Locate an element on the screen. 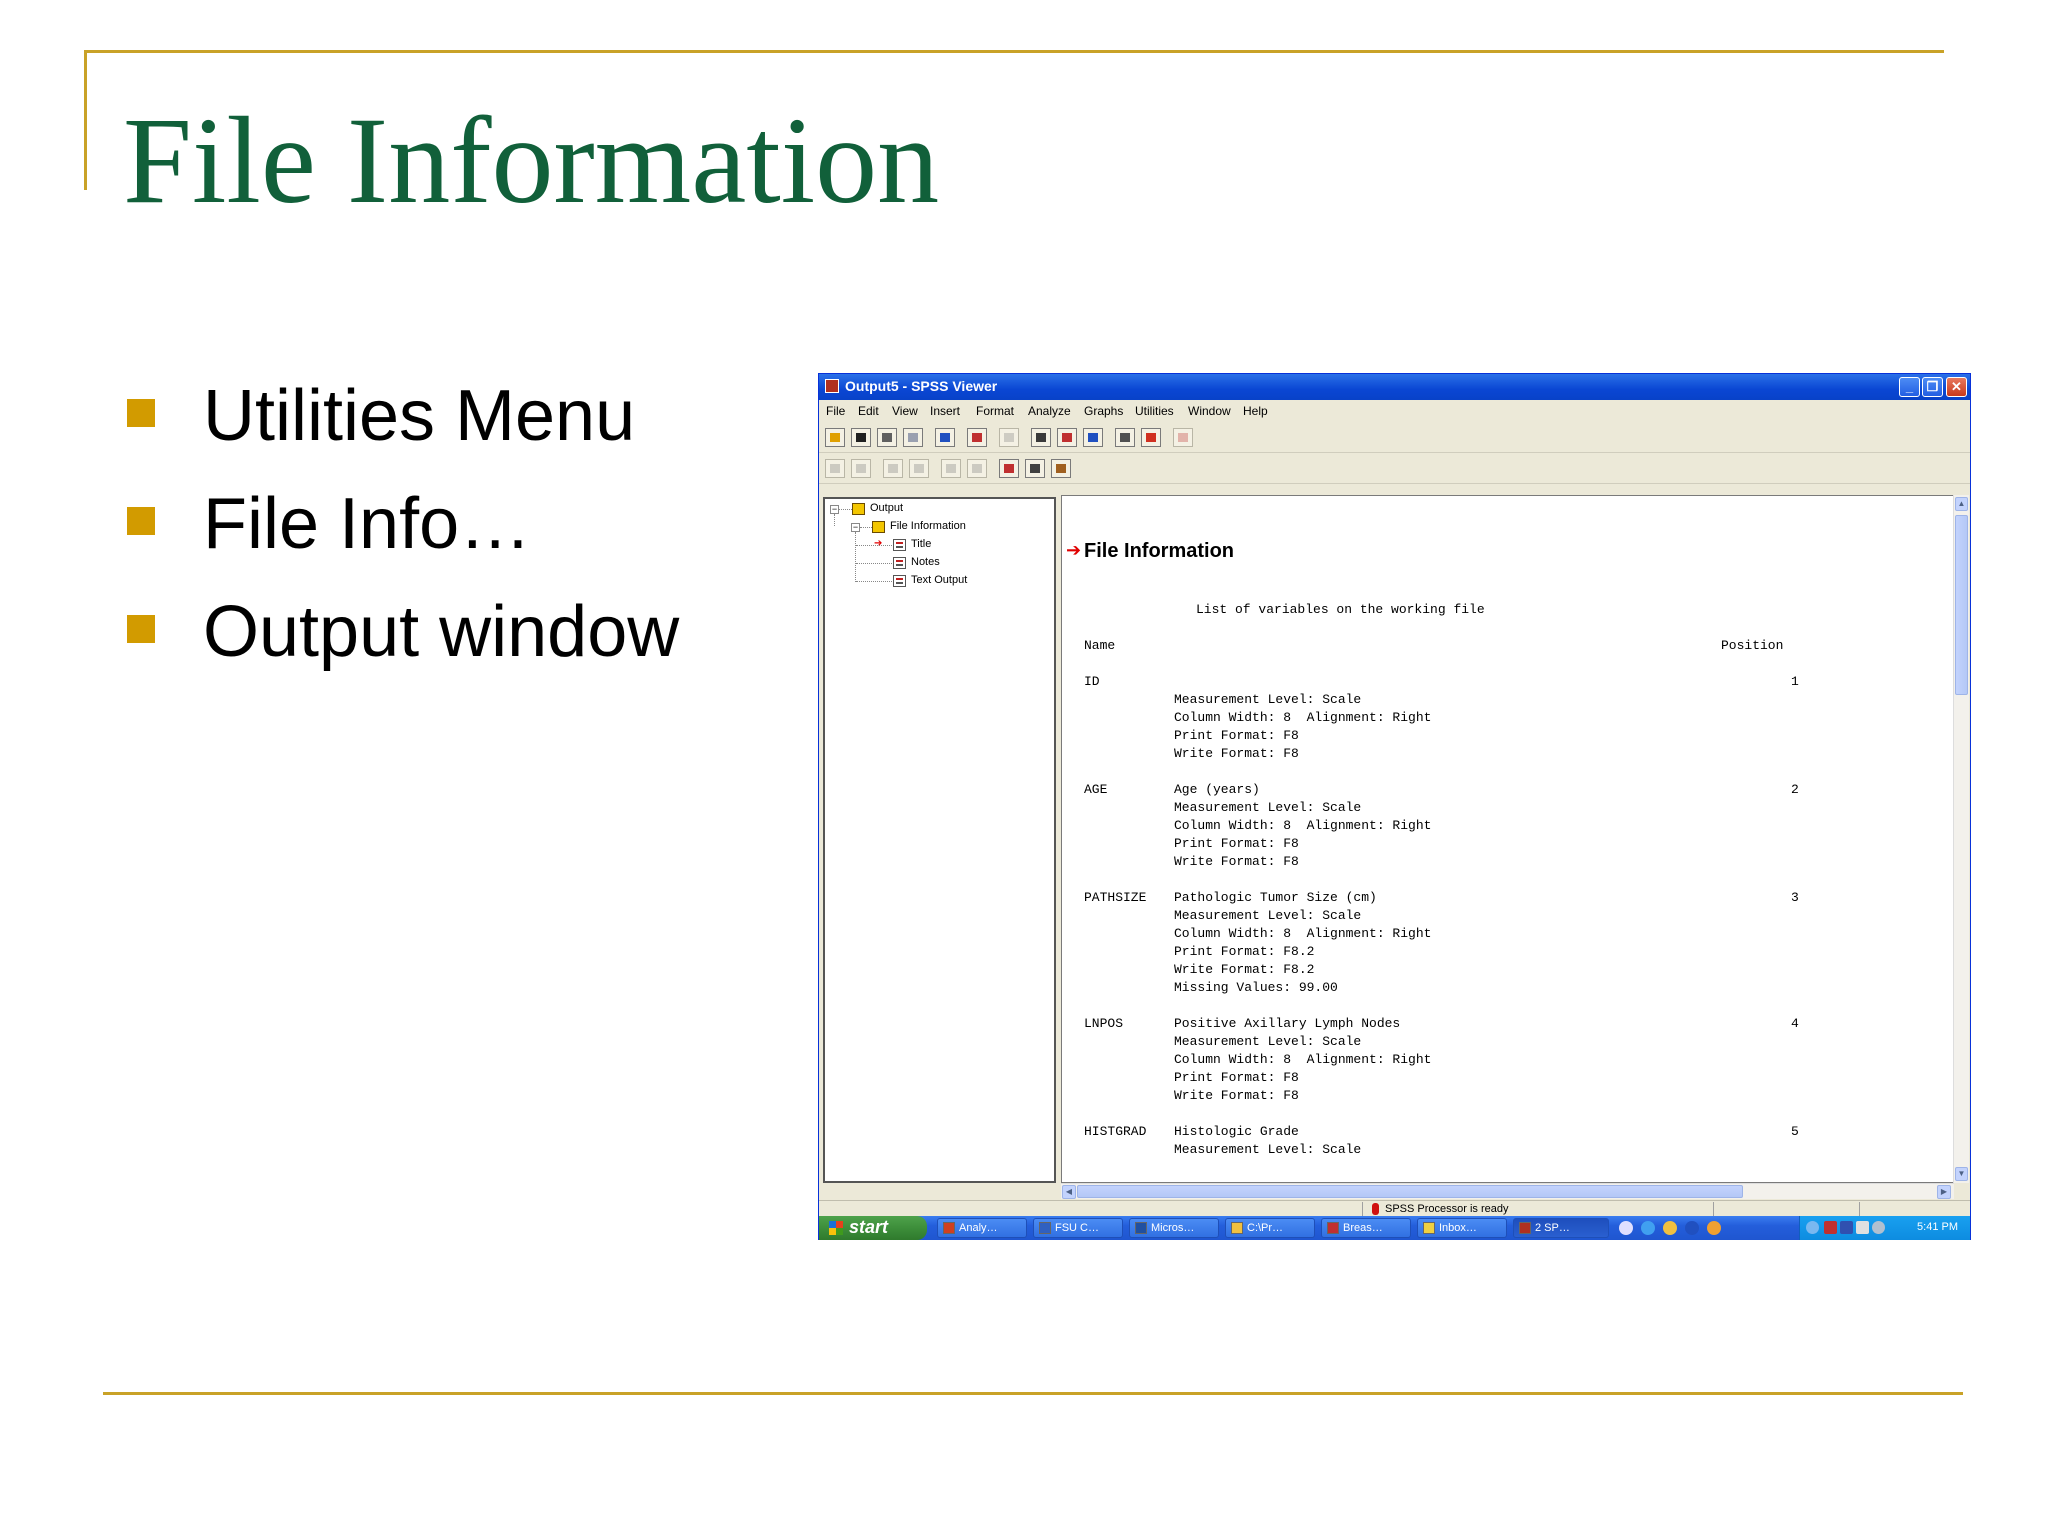 The width and height of the screenshot is (2048, 1536). variable-label: Pathologic Tumor Size (cm) is located at coordinates (1275, 897).